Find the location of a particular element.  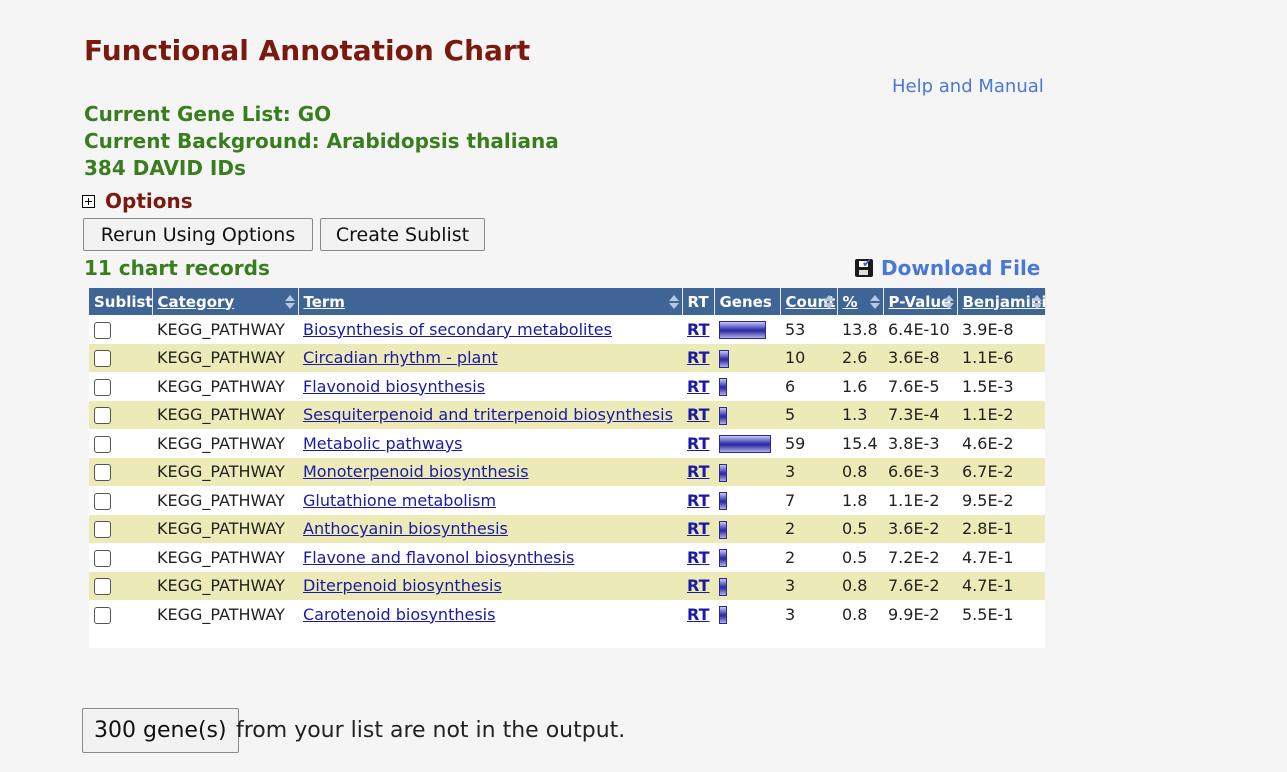

pvalue-cell: 9.9E-2 is located at coordinates (914, 614).